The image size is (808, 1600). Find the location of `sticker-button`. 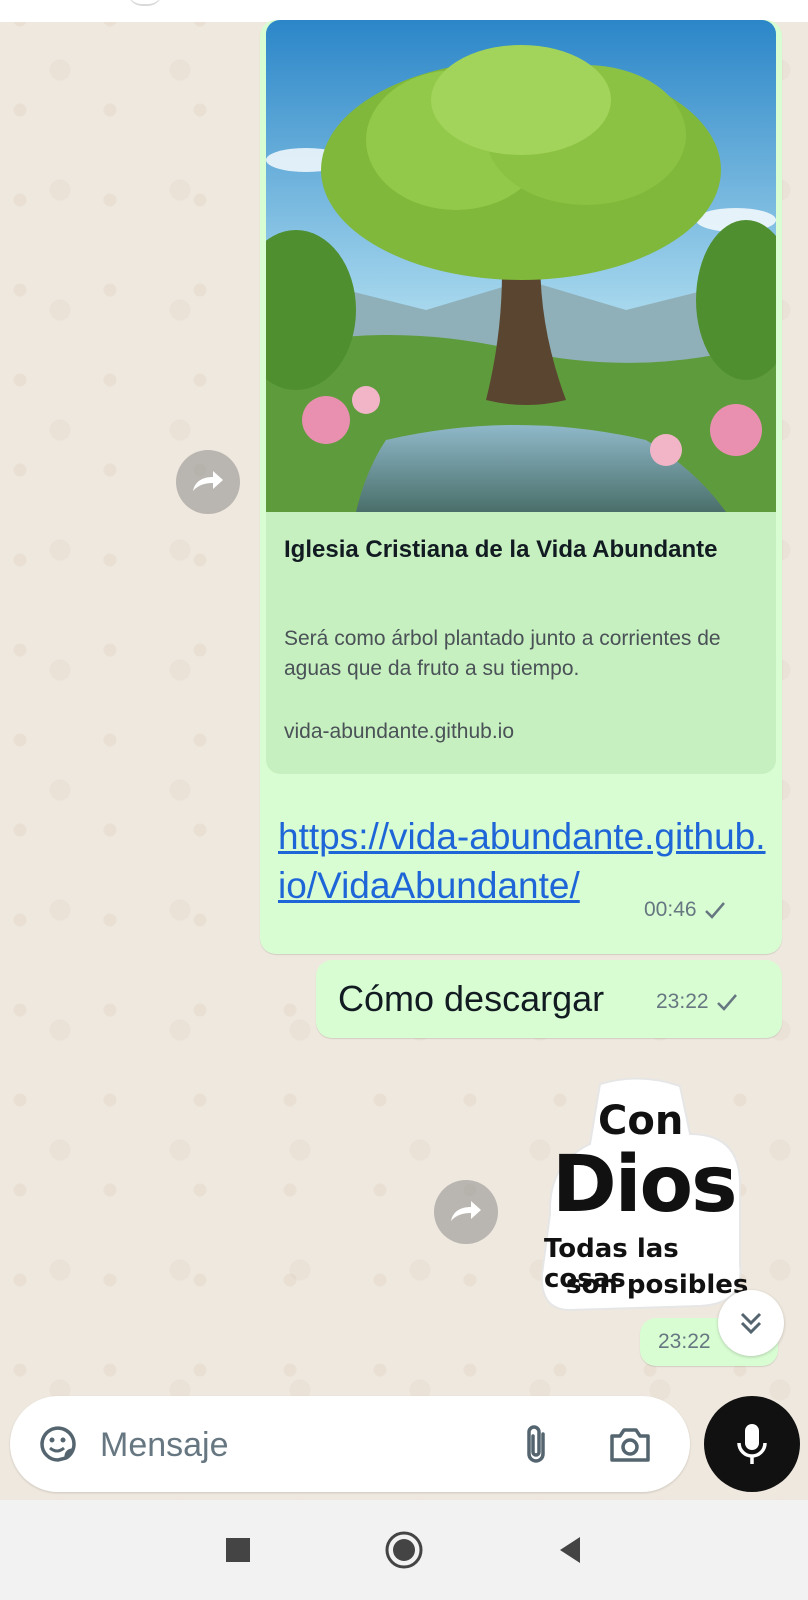

sticker-button is located at coordinates (58, 1444).